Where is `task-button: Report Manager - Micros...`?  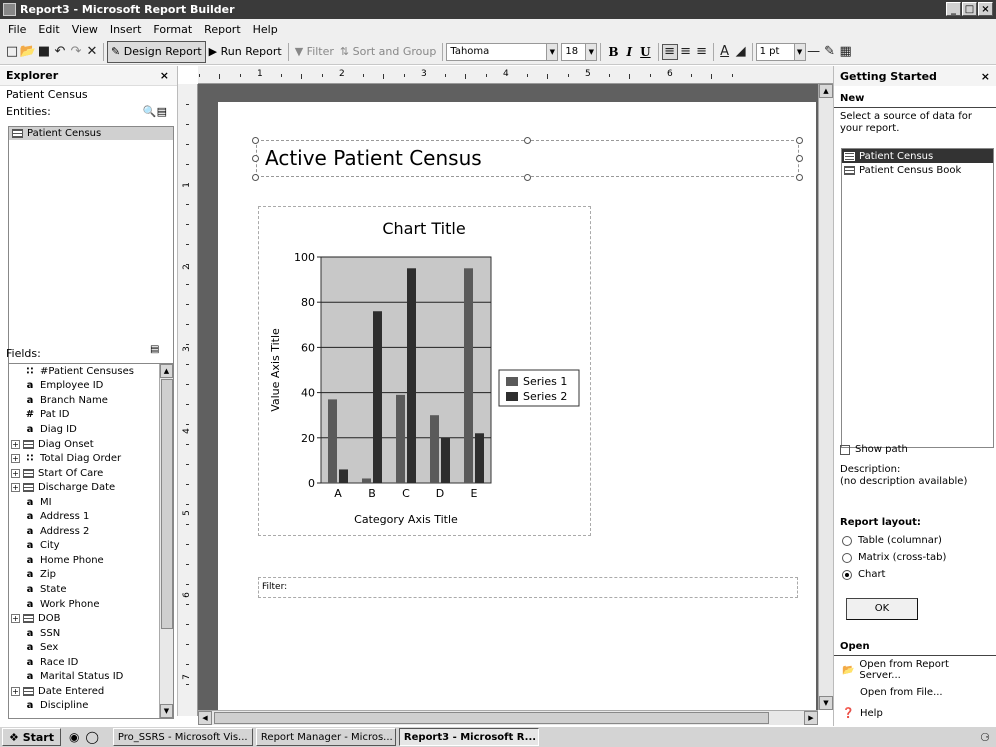
task-button: Report Manager - Micros... is located at coordinates (325, 737).